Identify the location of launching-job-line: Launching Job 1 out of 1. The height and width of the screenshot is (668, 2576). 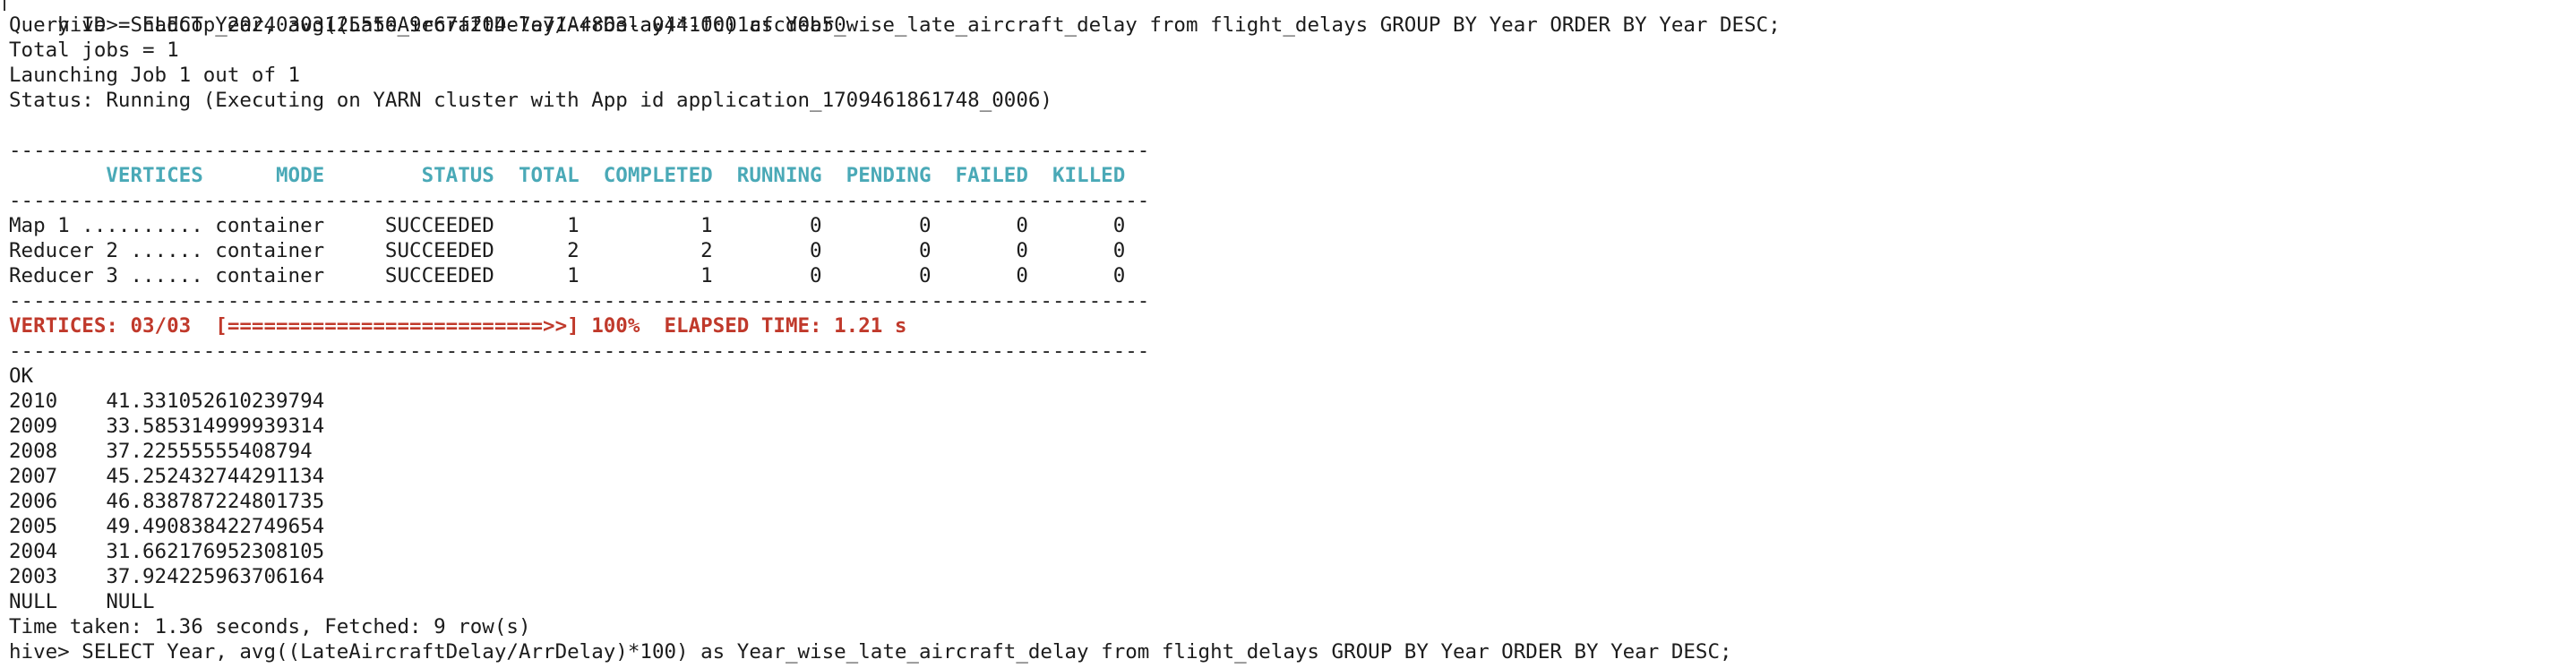
(155, 76).